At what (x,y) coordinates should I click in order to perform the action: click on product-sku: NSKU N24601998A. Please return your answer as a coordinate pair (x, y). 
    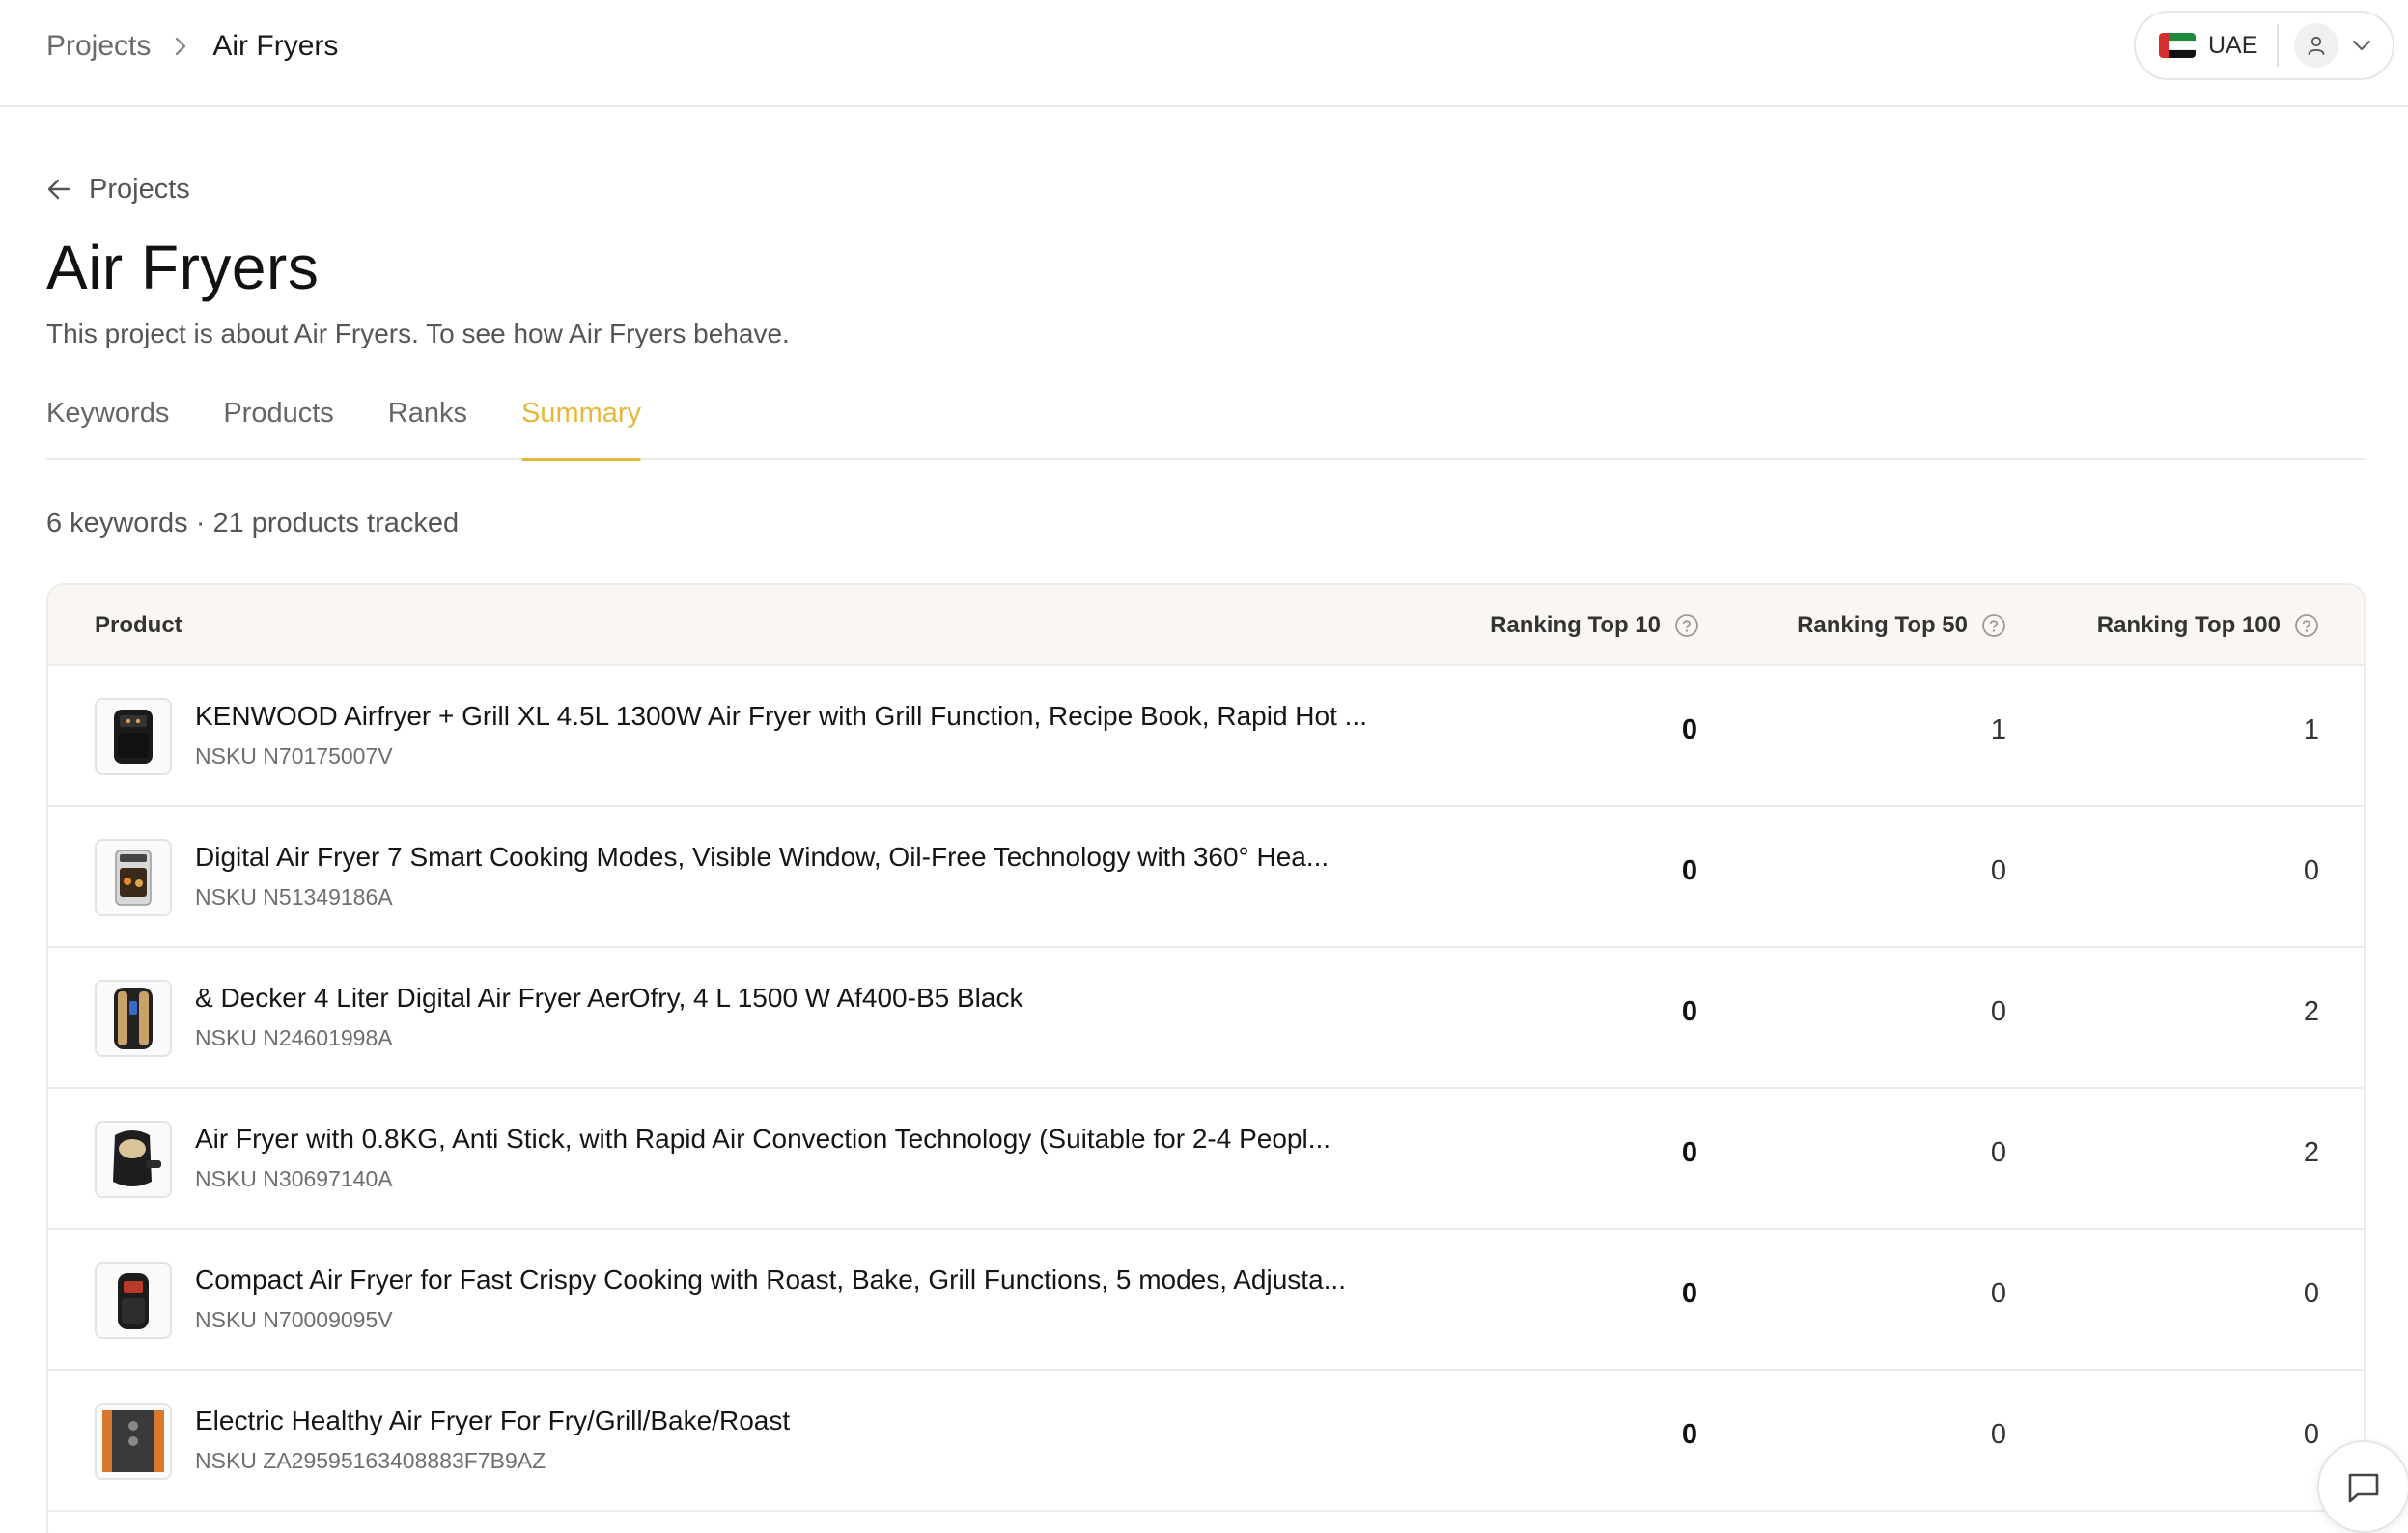
    Looking at the image, I should click on (294, 1037).